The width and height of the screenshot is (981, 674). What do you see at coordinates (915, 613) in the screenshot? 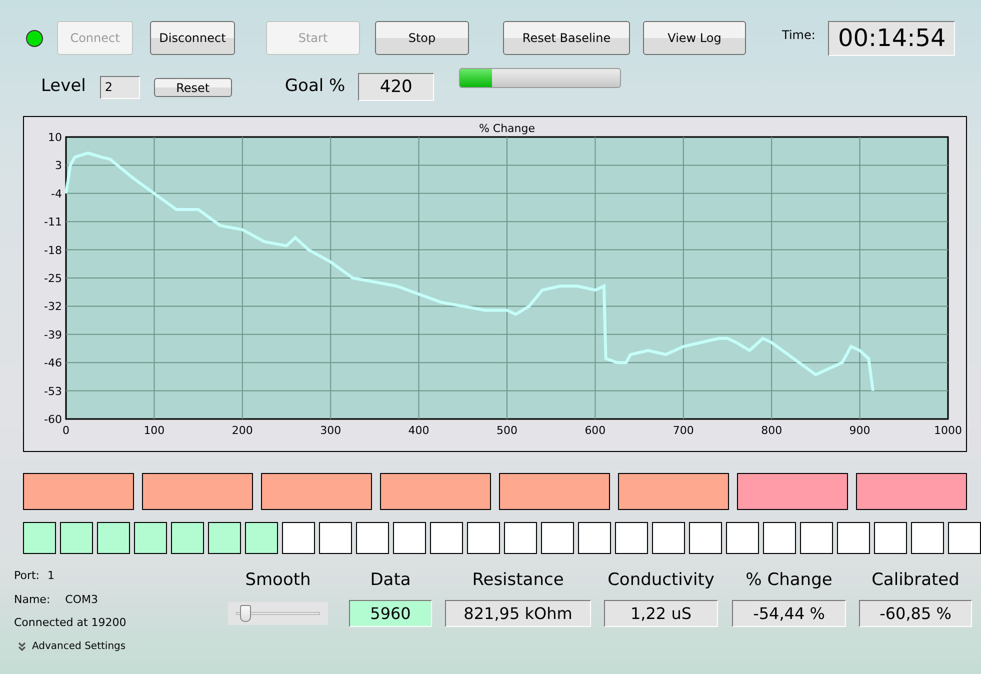
I see `readout-value: -60,85 %` at bounding box center [915, 613].